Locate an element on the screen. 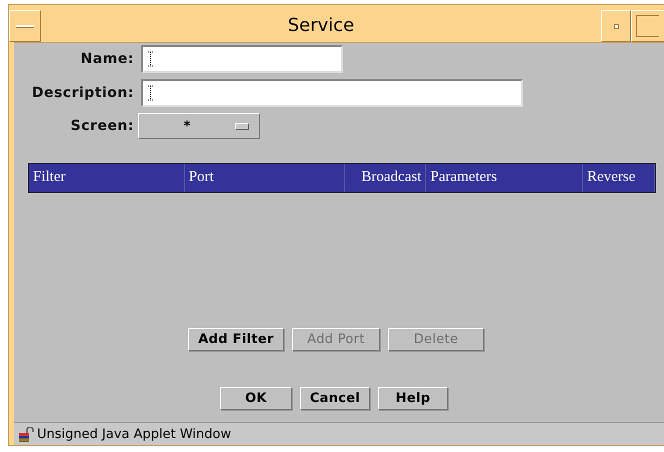  column-header: Filter is located at coordinates (107, 178).